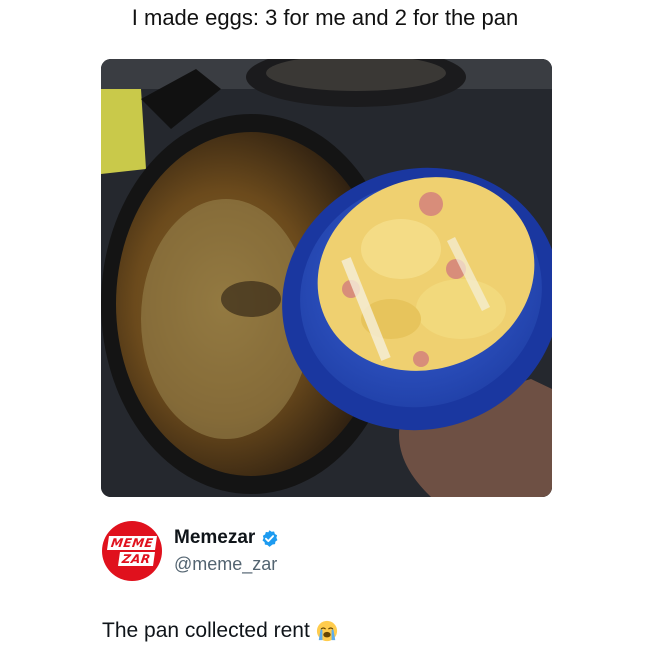  I want to click on avatar-text-meme: MEME, so click(132, 543).